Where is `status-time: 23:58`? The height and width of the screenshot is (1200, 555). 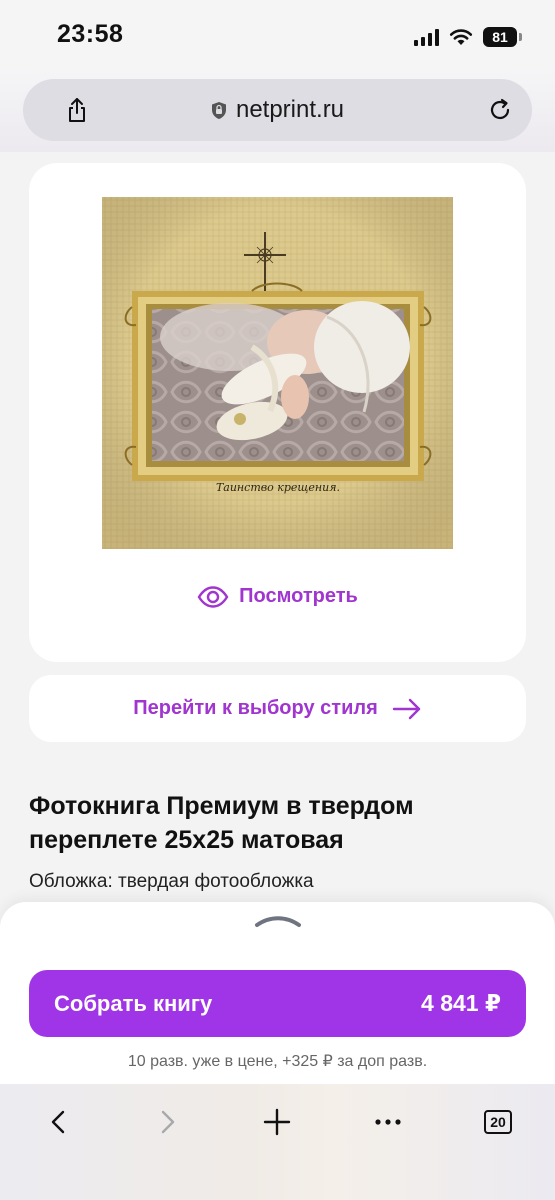 status-time: 23:58 is located at coordinates (90, 34).